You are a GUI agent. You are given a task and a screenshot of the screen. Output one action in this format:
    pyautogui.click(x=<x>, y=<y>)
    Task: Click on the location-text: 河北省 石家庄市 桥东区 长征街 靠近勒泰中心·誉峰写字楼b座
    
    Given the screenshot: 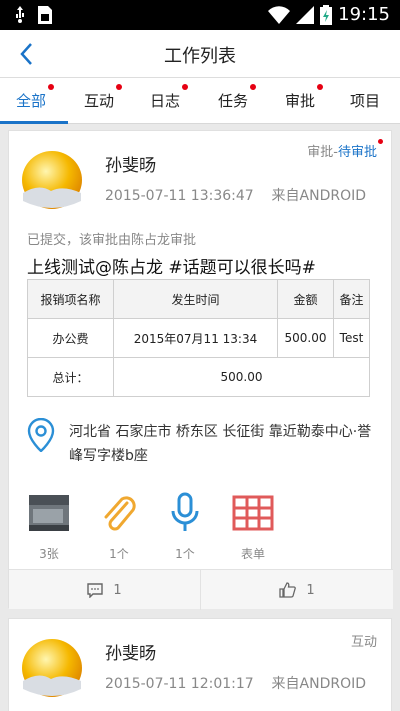 What is the action you would take?
    pyautogui.click(x=220, y=444)
    